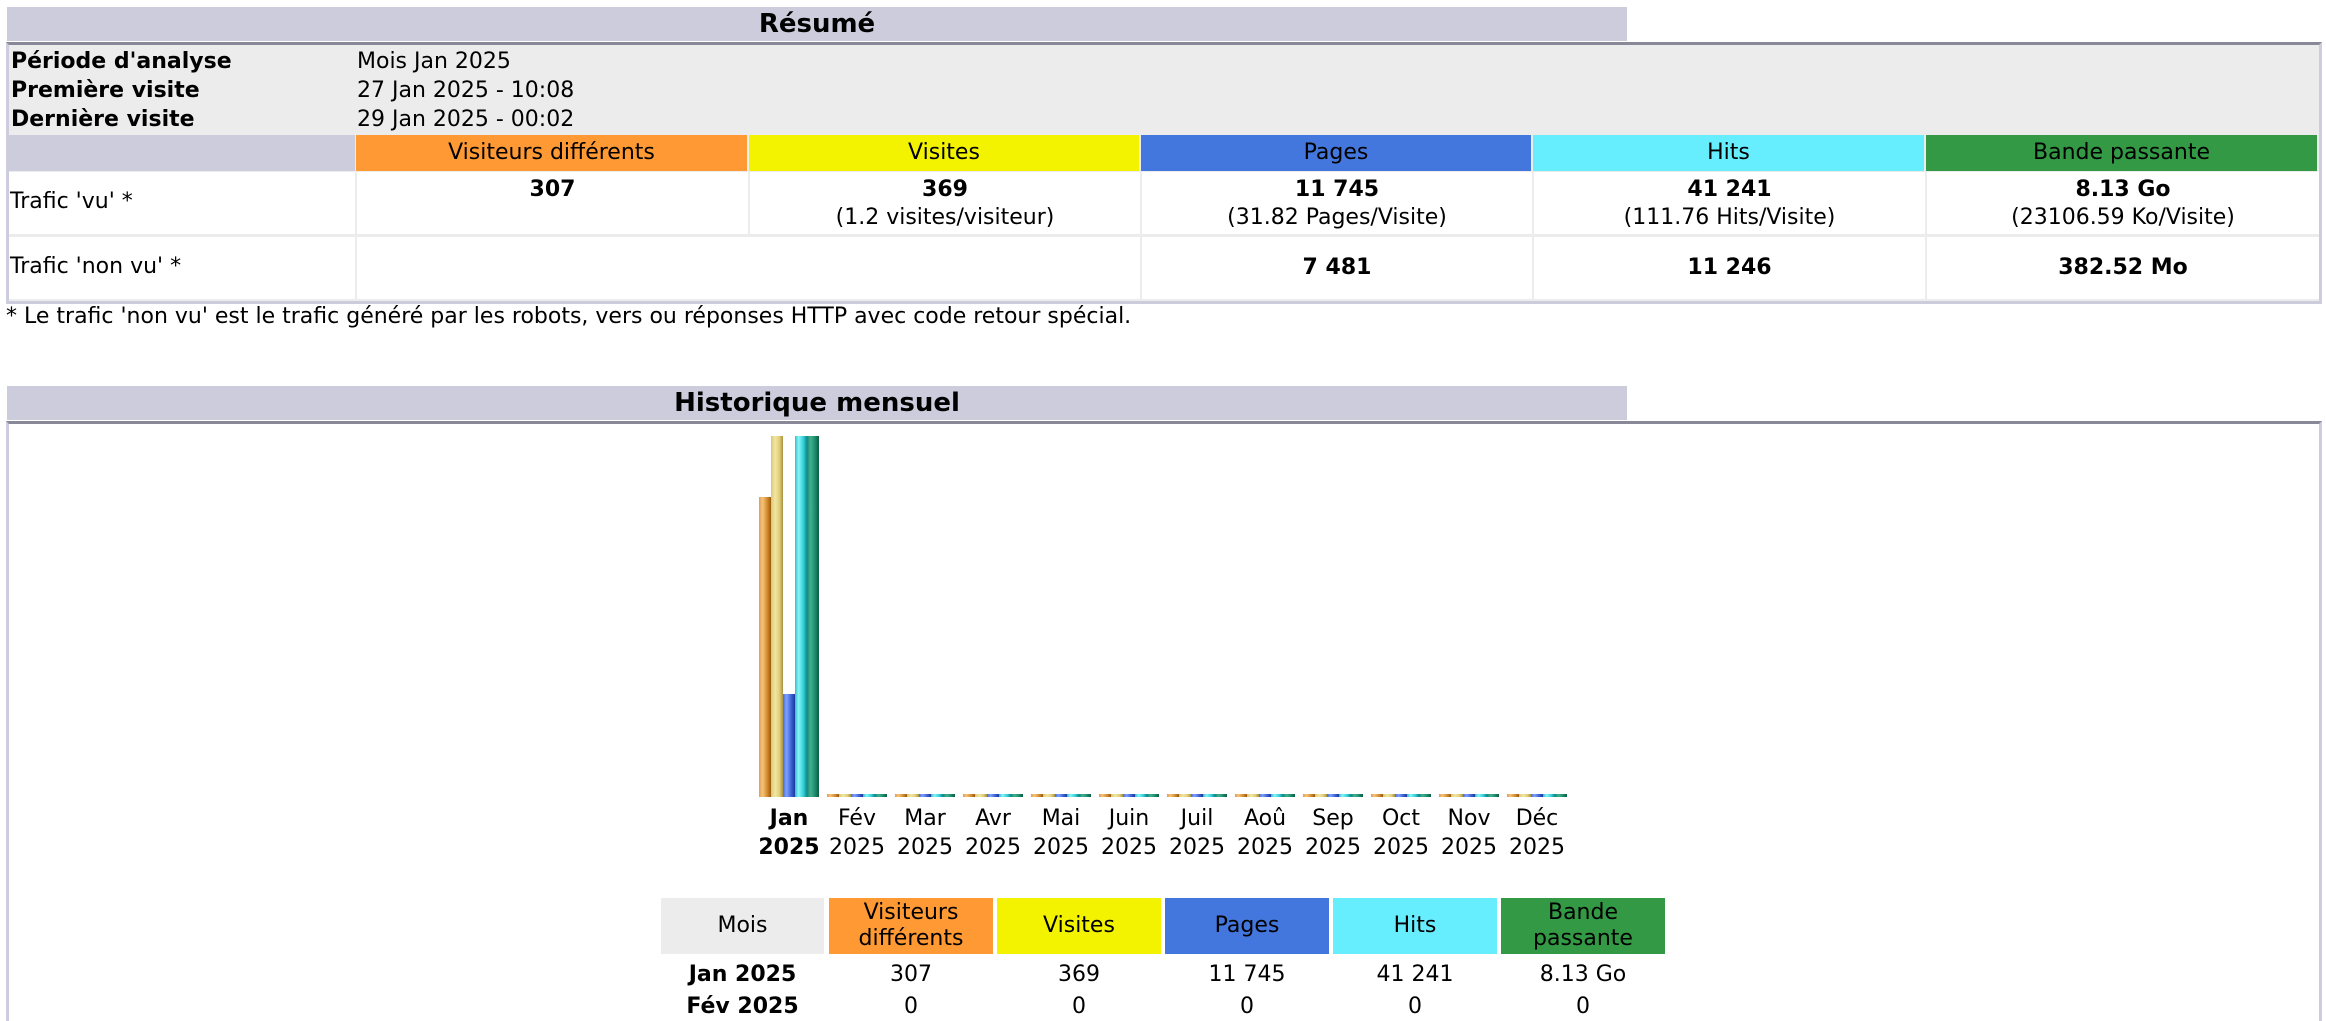  Describe the element at coordinates (1247, 926) in the screenshot. I see `th-pages: Pages` at that location.